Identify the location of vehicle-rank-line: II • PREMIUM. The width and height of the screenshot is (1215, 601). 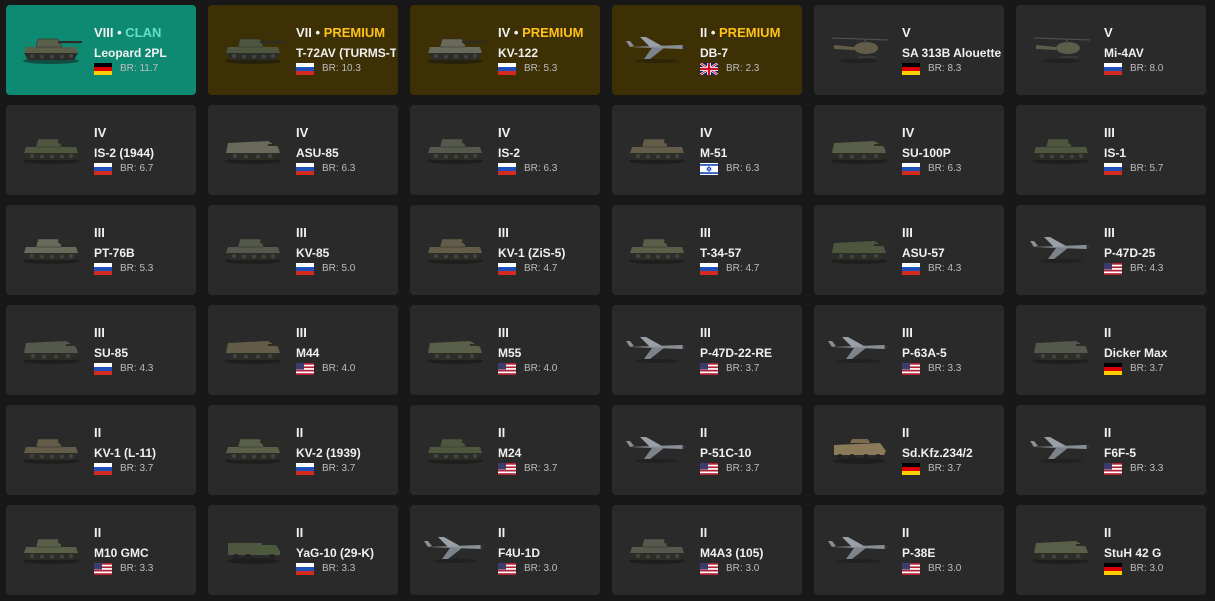
(750, 32).